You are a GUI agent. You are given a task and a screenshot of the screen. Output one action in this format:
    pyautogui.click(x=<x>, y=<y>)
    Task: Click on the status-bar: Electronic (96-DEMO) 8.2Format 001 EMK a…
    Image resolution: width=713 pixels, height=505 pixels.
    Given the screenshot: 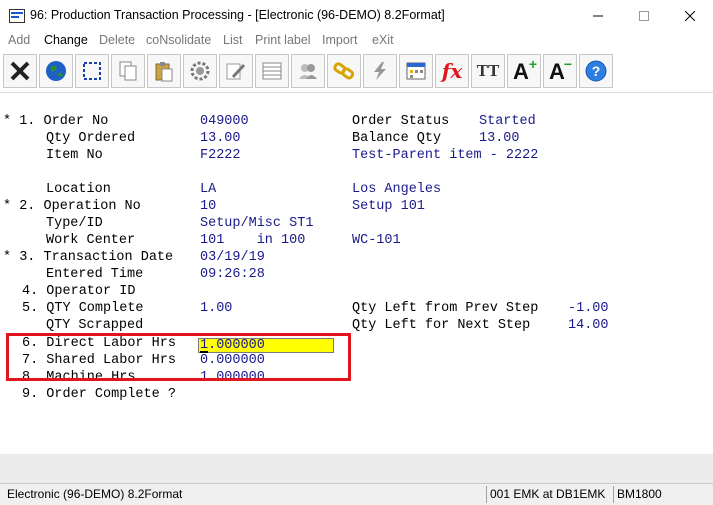 What is the action you would take?
    pyautogui.click(x=356, y=494)
    